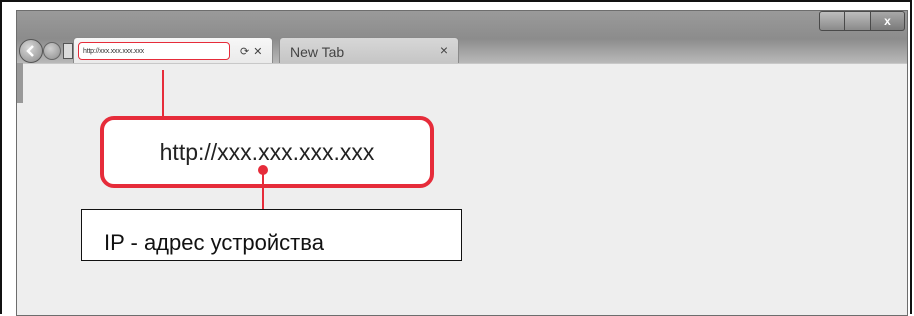 The width and height of the screenshot is (914, 316). I want to click on tab-icons: ⟳ ✕, so click(251, 51).